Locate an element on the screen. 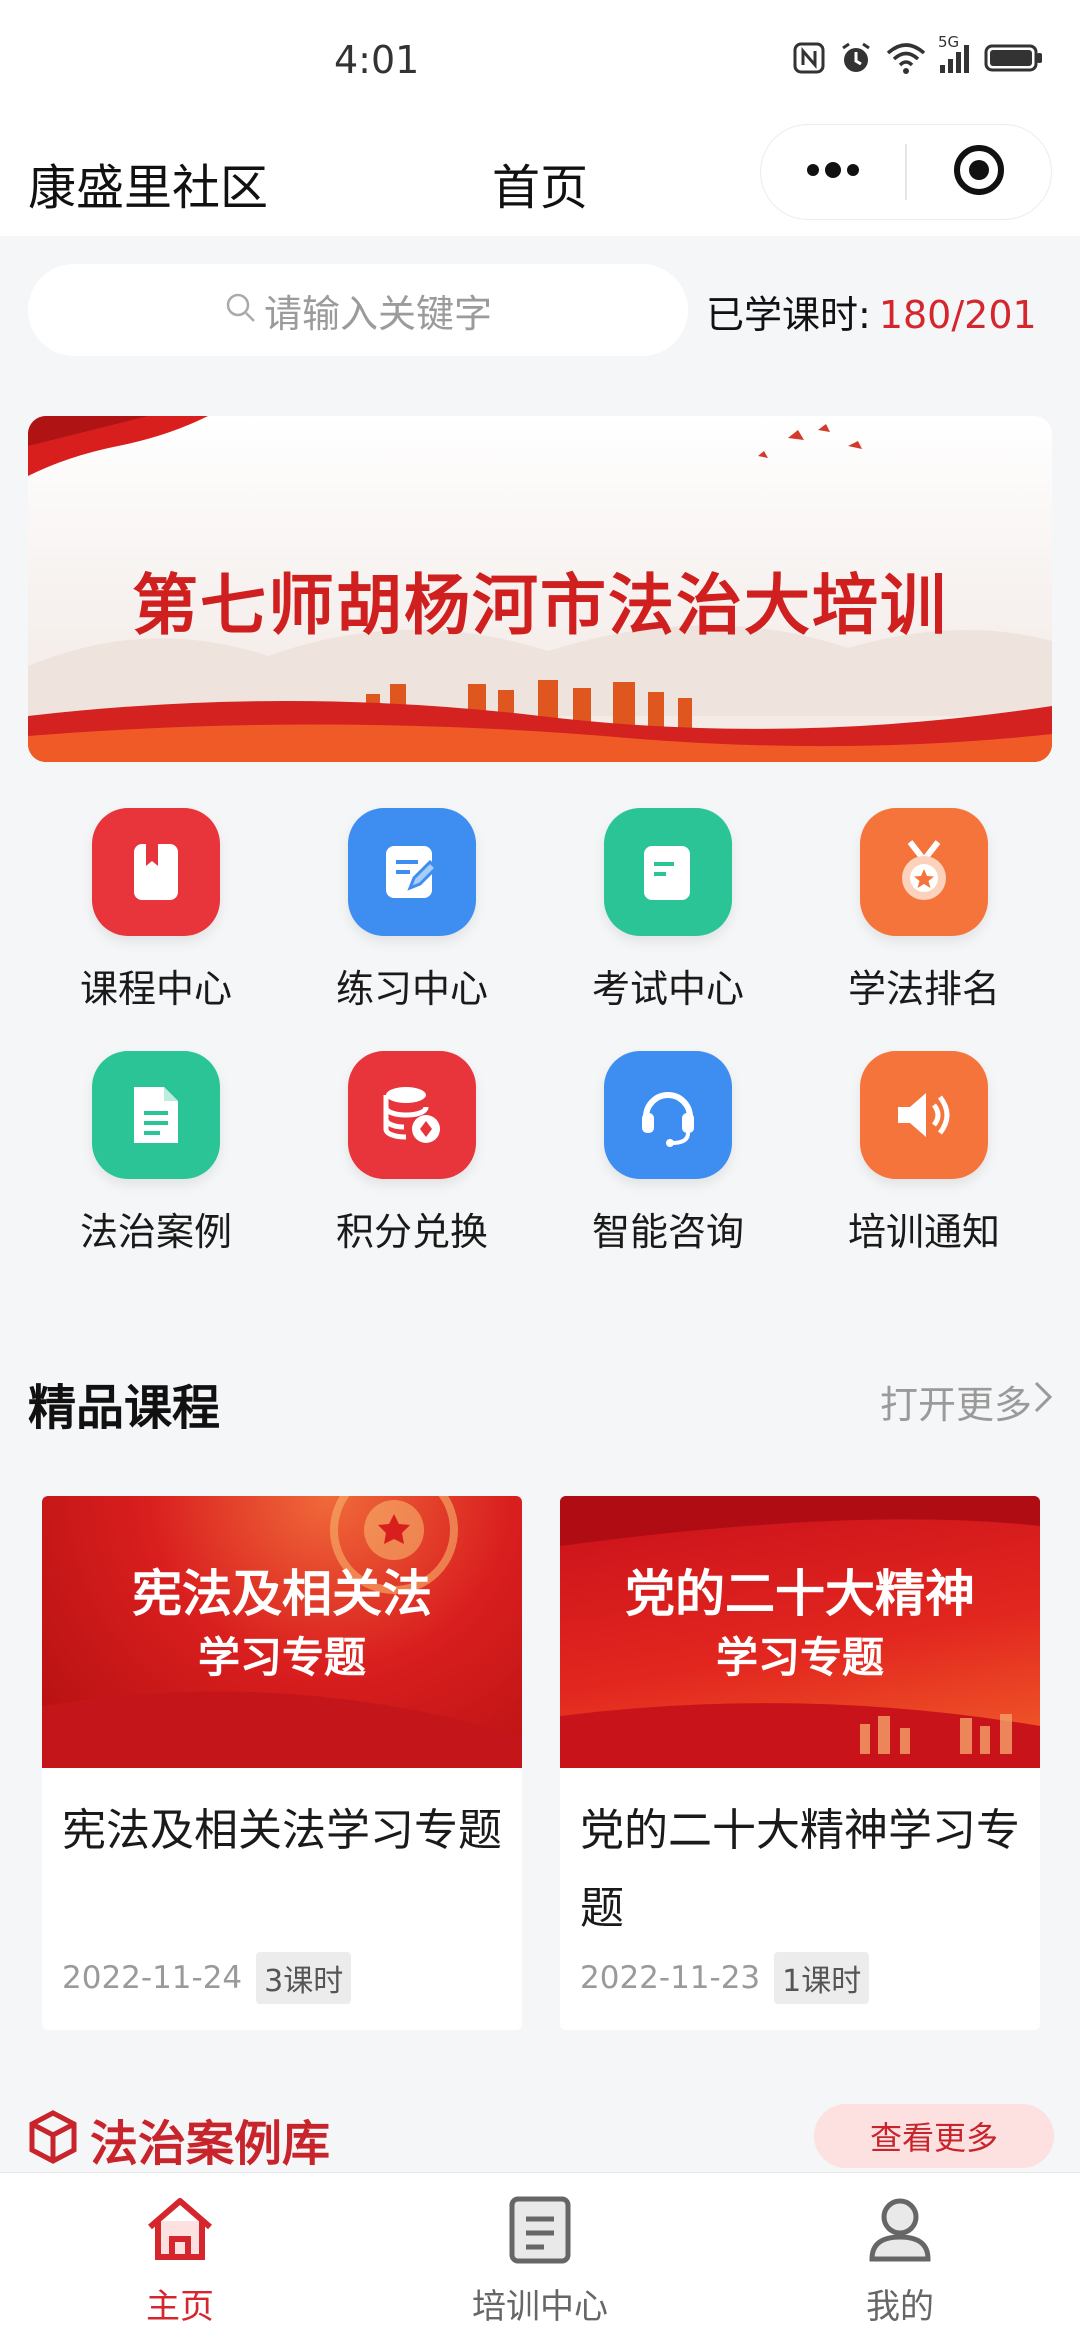 This screenshot has width=1080, height=2338. headset-icon is located at coordinates (668, 1115).